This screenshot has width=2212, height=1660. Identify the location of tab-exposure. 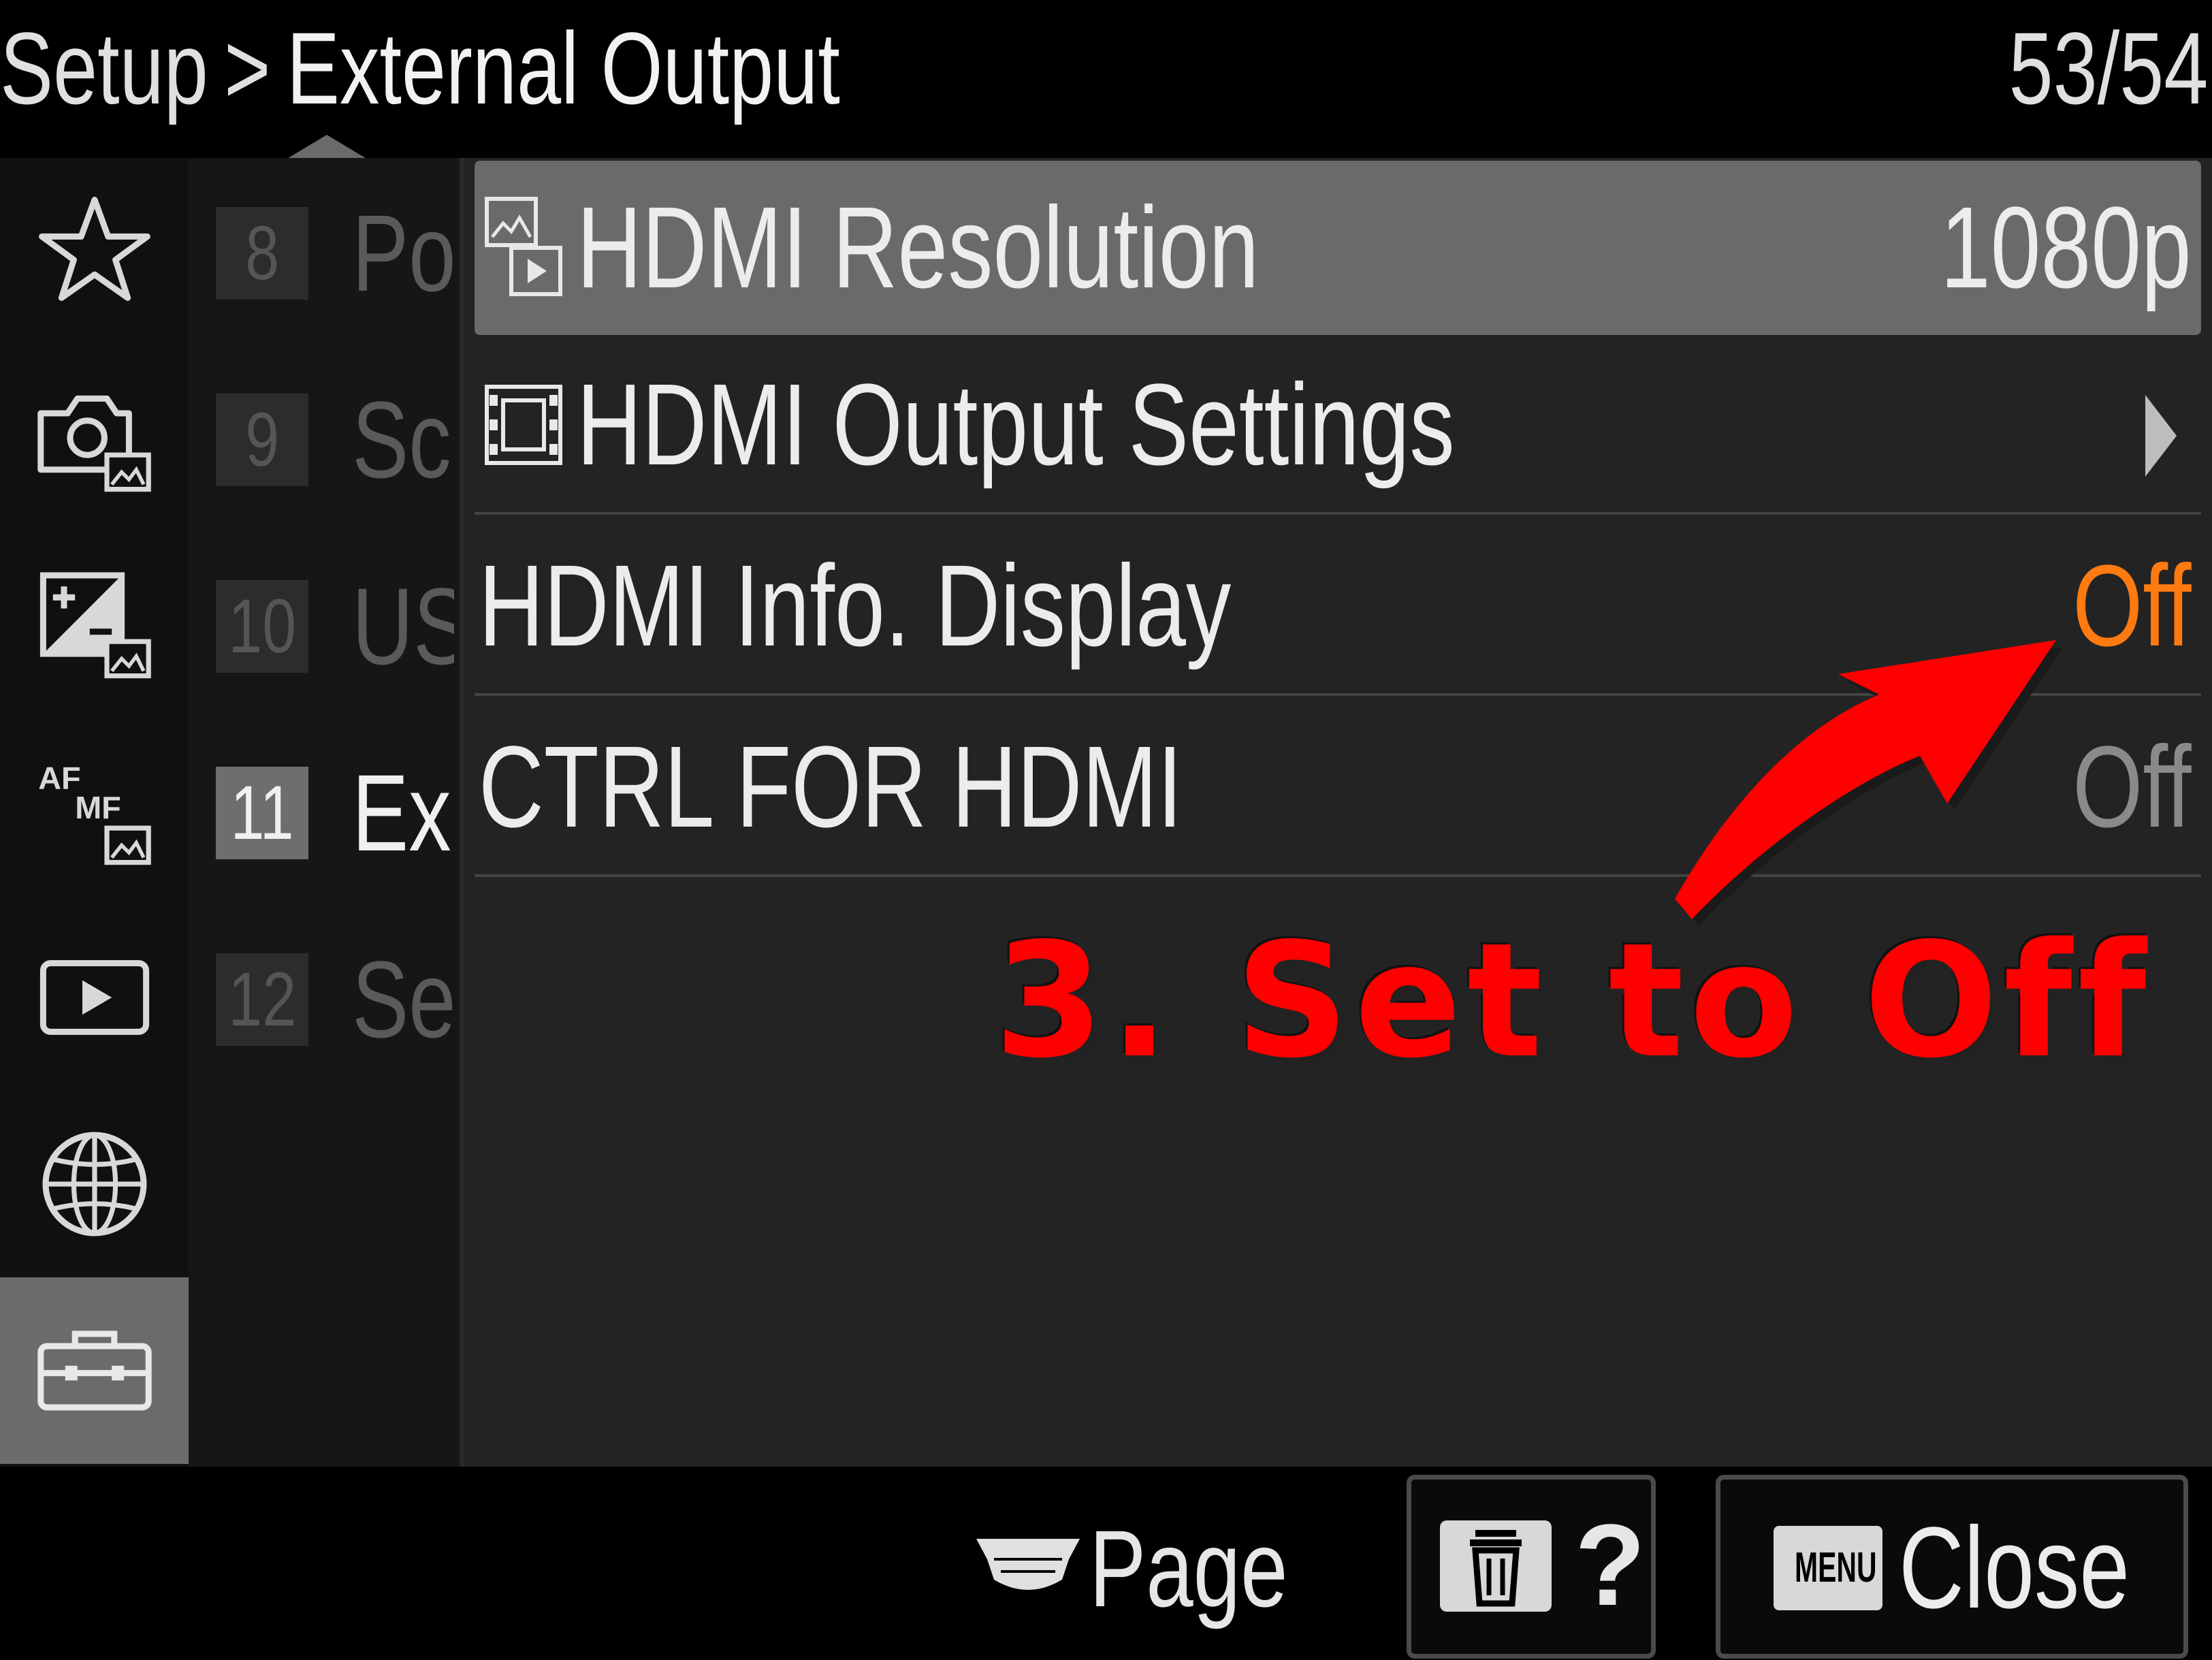
(94, 624).